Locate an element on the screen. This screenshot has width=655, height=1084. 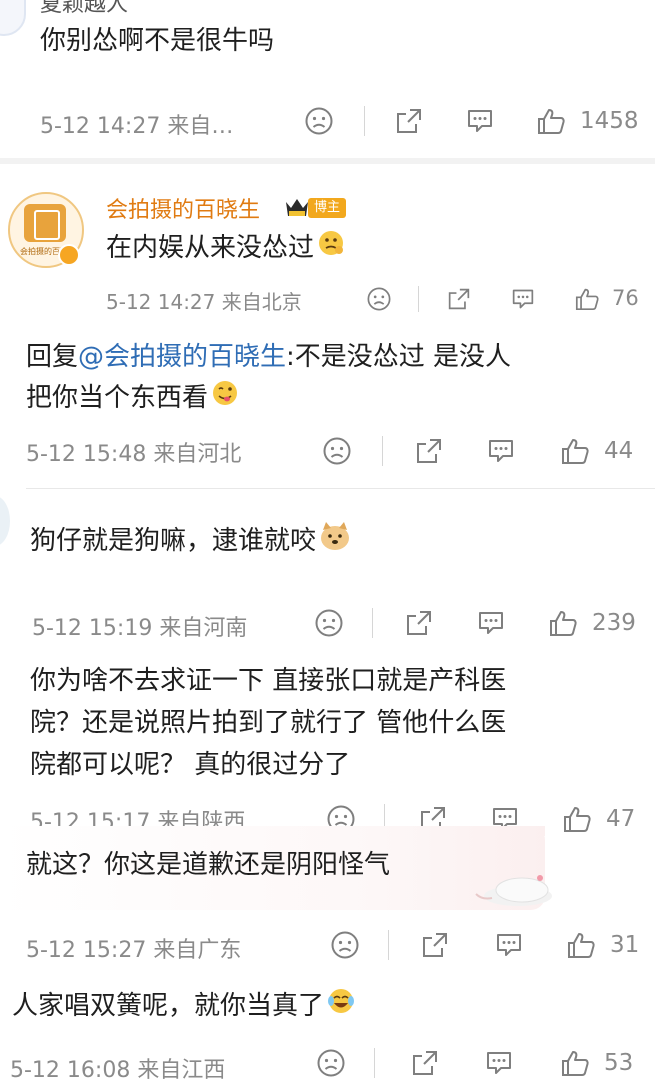
like-count: 31 is located at coordinates (625, 945).